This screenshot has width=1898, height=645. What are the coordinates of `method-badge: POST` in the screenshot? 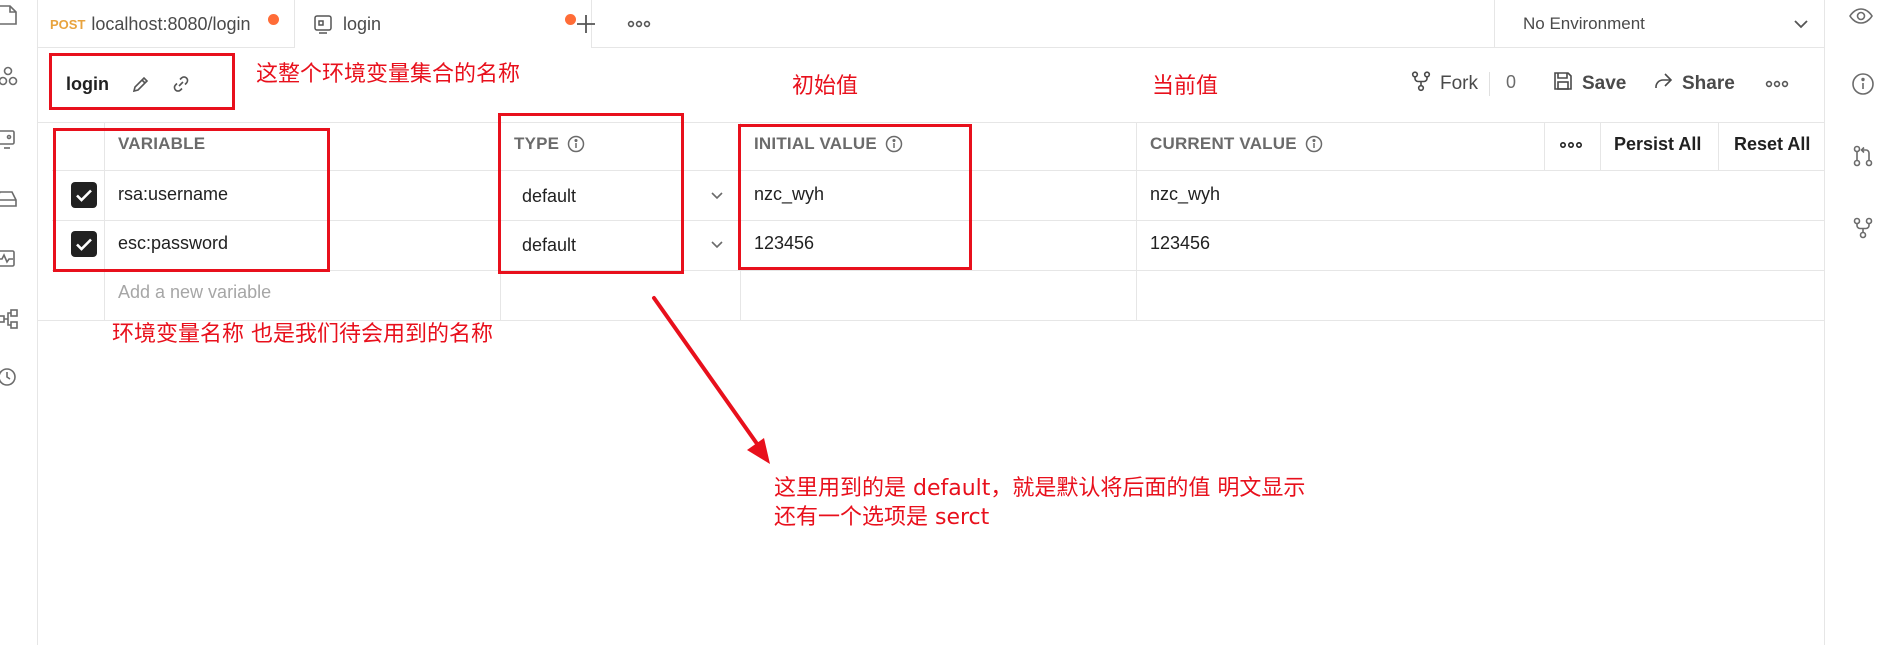 It's located at (68, 24).